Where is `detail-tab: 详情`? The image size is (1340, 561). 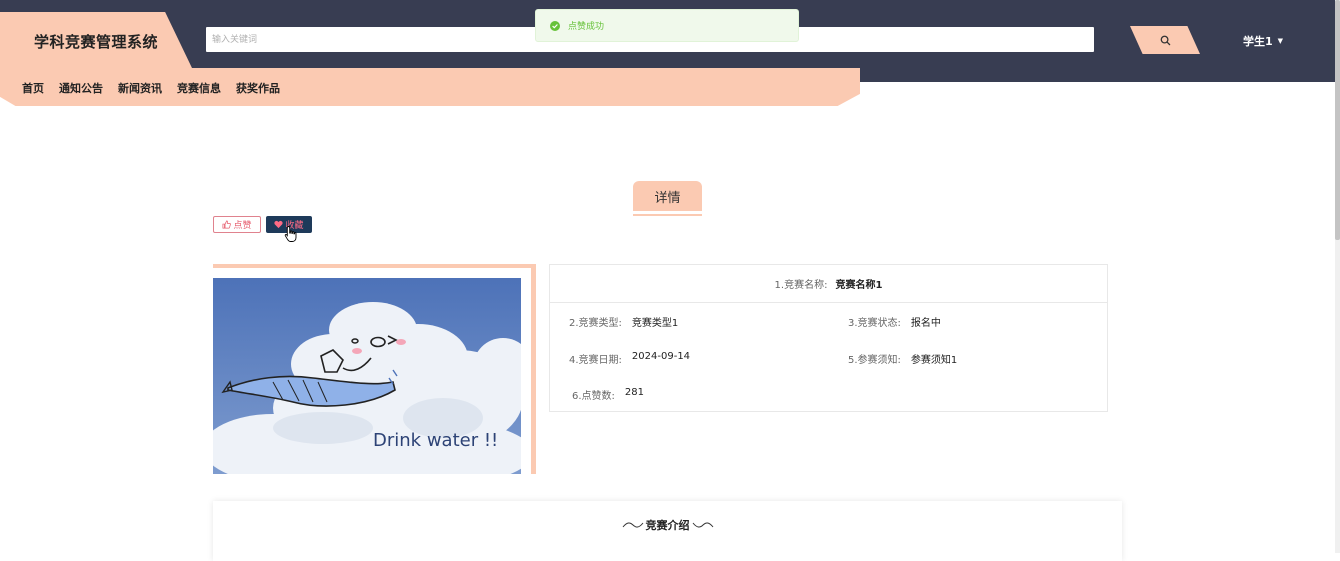 detail-tab: 详情 is located at coordinates (667, 196).